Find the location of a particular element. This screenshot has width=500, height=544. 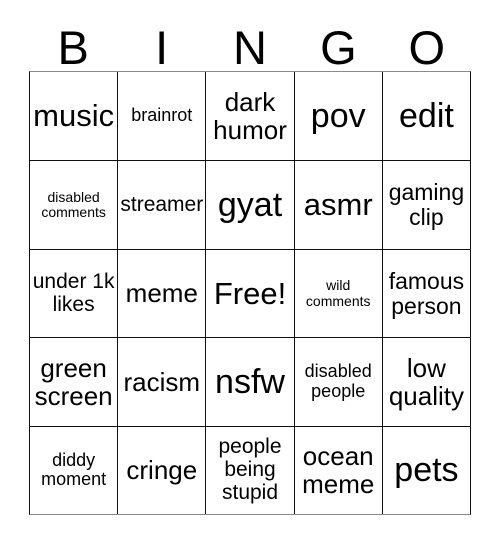

bingo-cell-label: gaming clip is located at coordinates (426, 205).